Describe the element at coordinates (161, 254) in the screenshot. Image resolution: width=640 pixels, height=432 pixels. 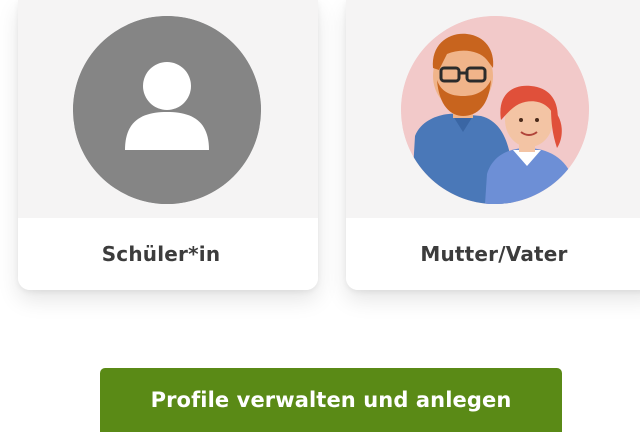
I see `profile-label-student: Schüler*in` at that location.